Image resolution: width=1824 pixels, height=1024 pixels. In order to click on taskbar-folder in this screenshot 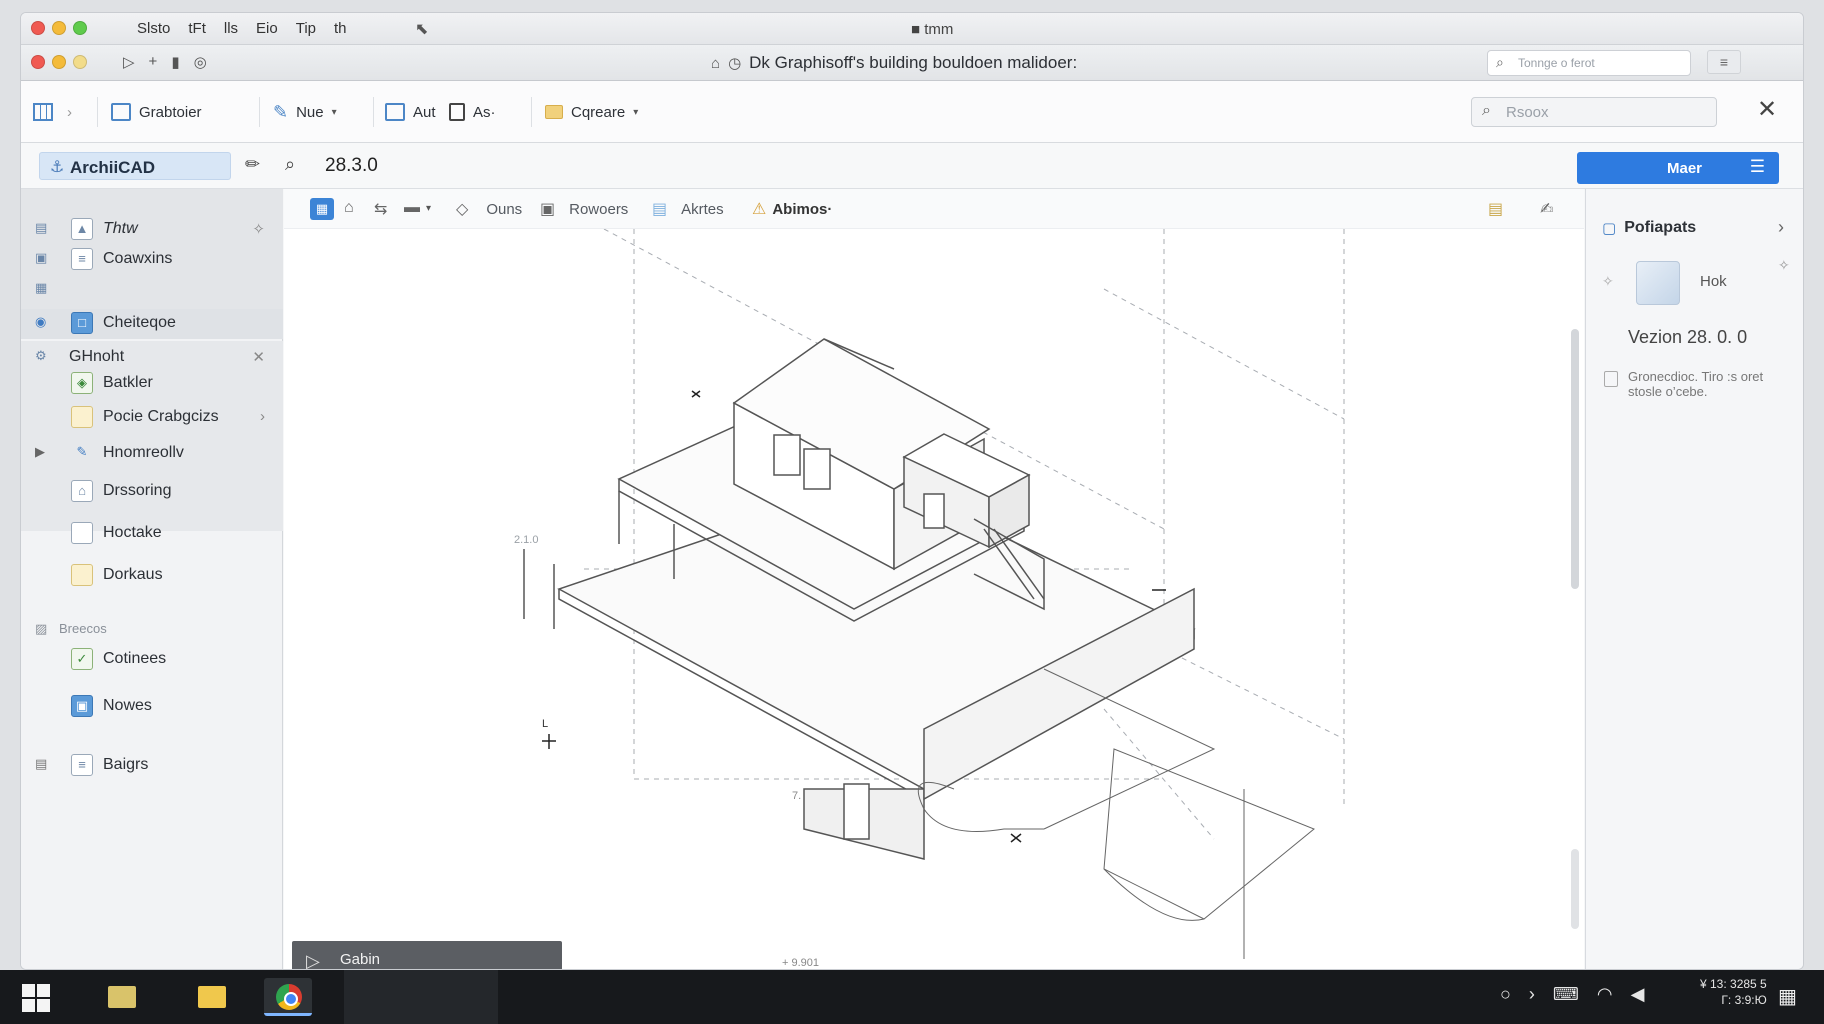, I will do `click(212, 997)`.